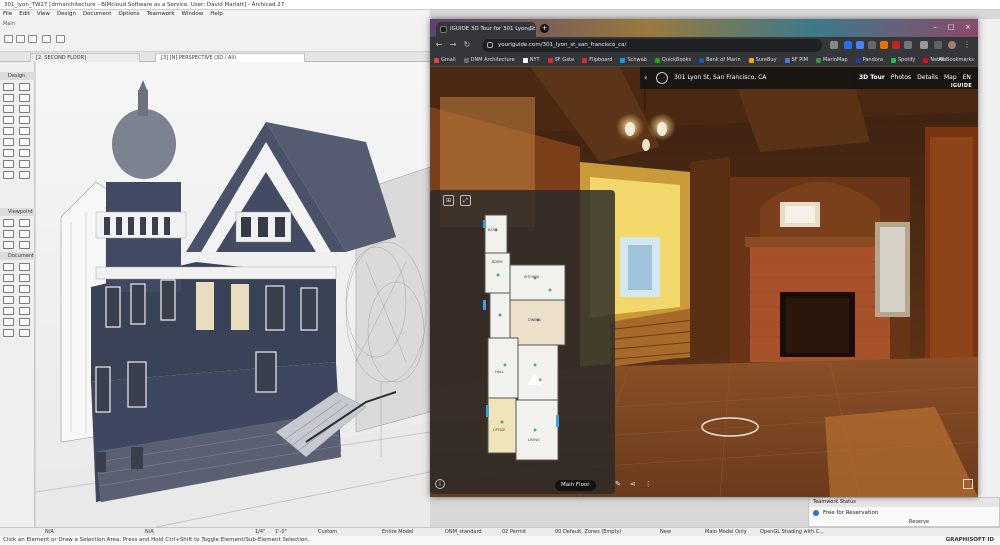 The height and width of the screenshot is (545, 1000). Describe the element at coordinates (762, 60) in the screenshot. I see `bookmark-item: SureBuy` at that location.